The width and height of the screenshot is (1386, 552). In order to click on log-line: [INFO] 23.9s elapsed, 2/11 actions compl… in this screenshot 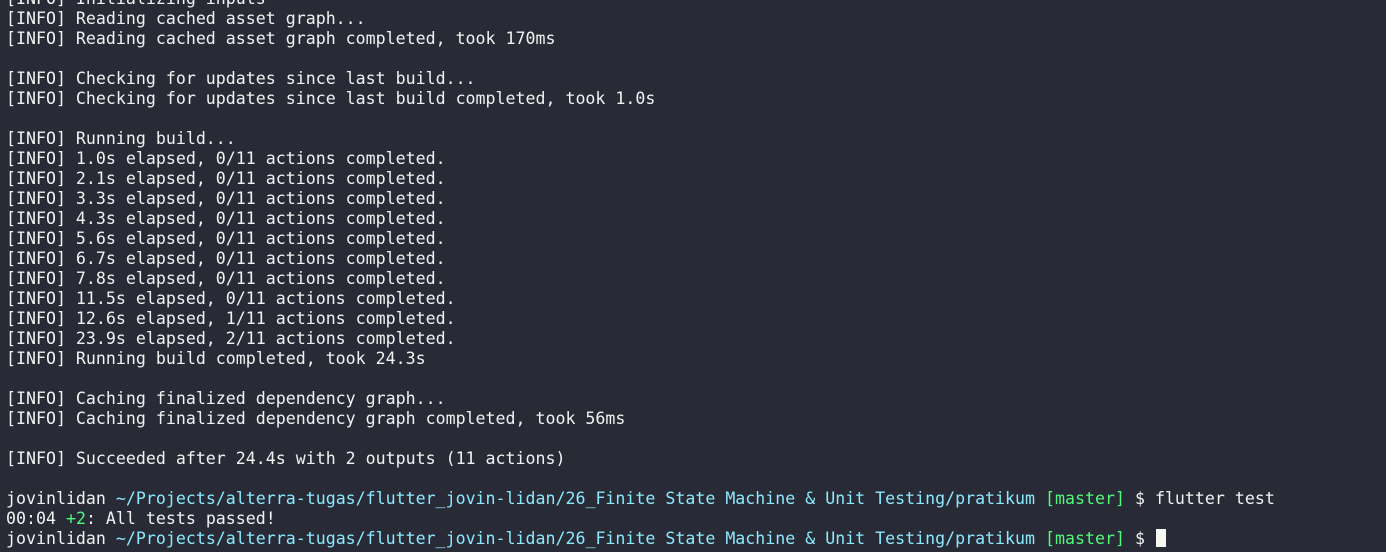, I will do `click(231, 338)`.